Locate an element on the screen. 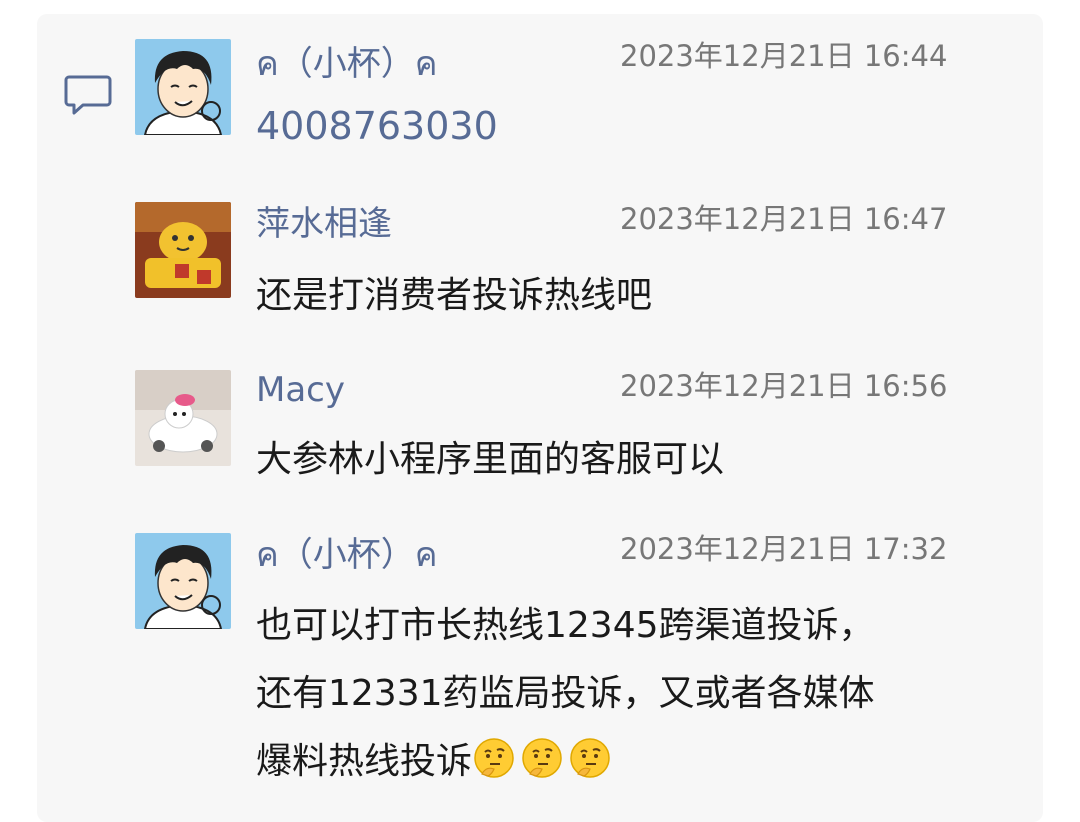 The width and height of the screenshot is (1080, 822). comment-text: 大参林小程序里面的客服可以 is located at coordinates (646, 460).